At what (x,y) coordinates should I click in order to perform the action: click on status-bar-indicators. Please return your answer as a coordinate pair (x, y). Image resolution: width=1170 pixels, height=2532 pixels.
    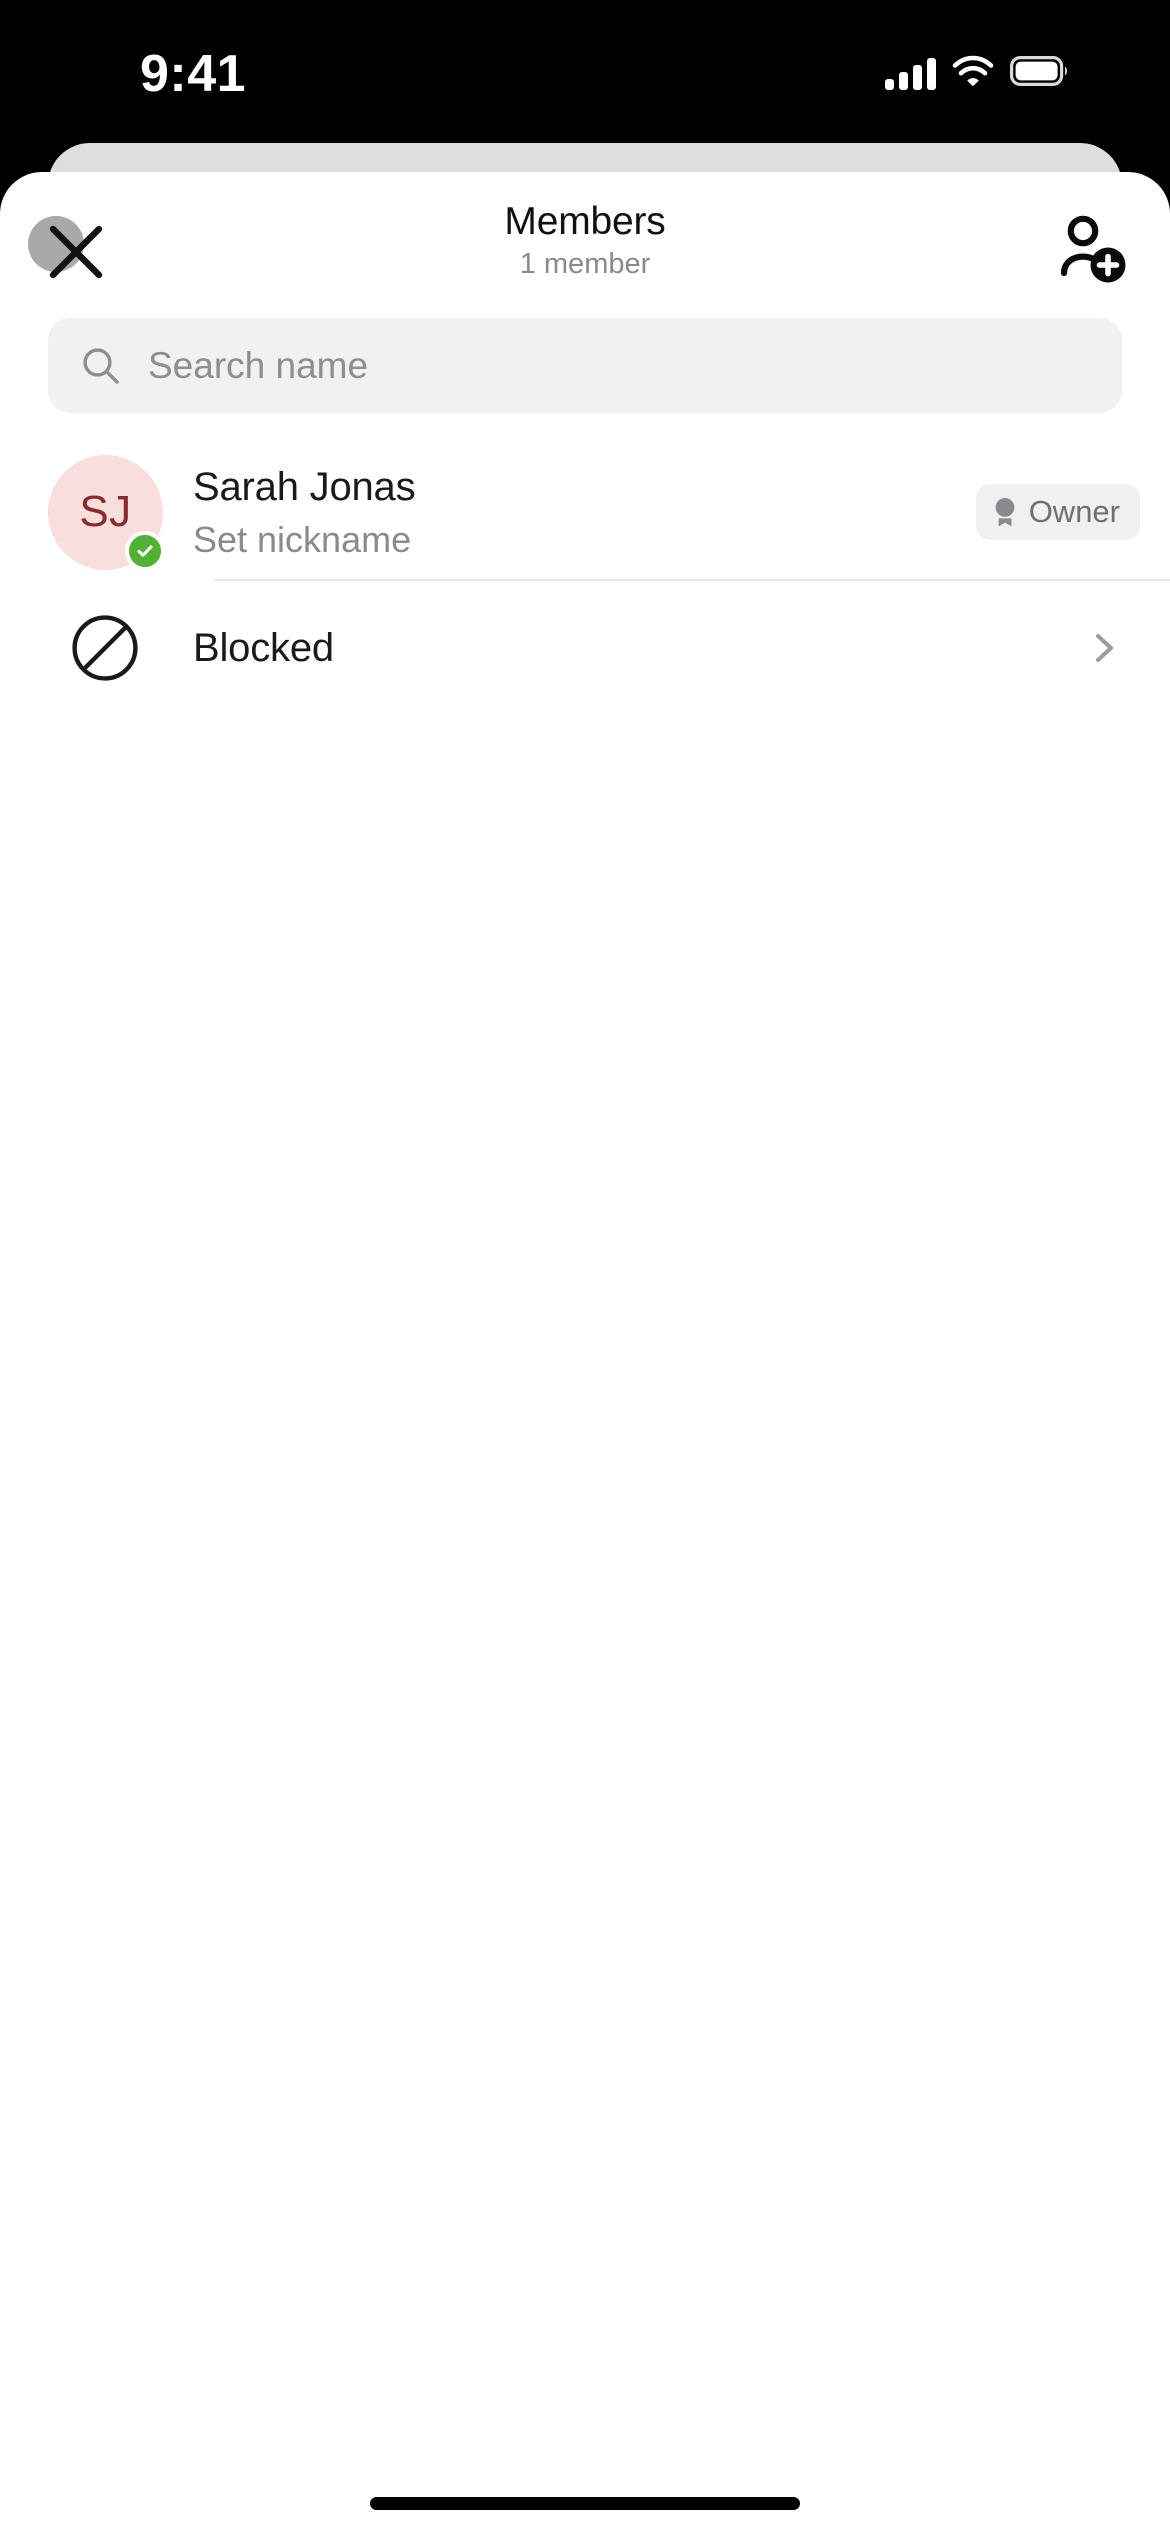
    Looking at the image, I should click on (977, 73).